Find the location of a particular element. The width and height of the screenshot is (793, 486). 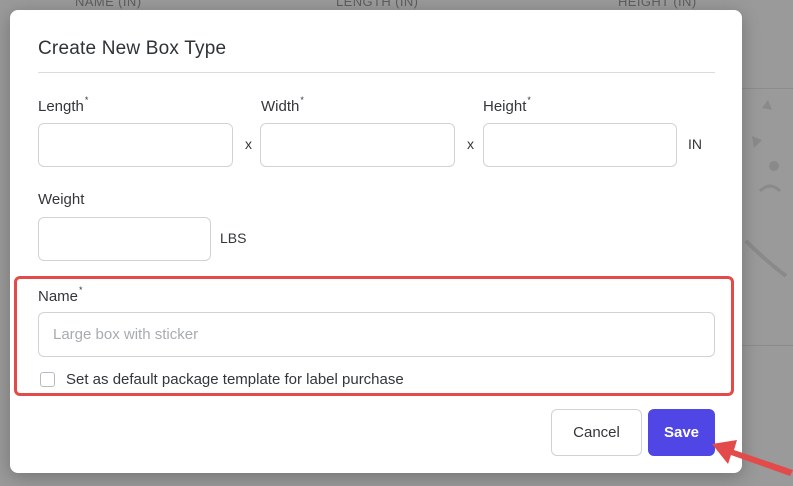

background-column-header: LENGTH (IN) is located at coordinates (377, 4).